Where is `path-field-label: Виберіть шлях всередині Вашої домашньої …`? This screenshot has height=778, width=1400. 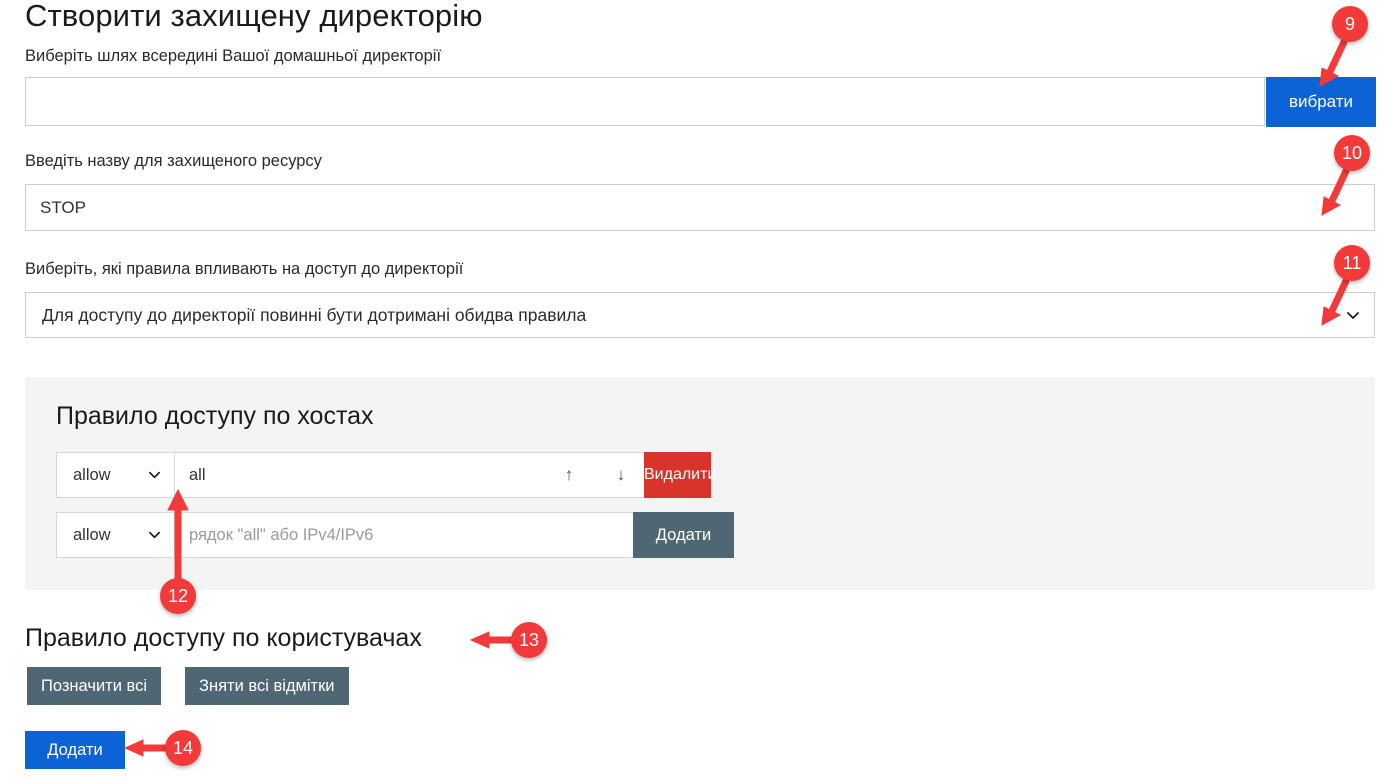
path-field-label: Виберіть шлях всередині Вашої домашньої … is located at coordinates (233, 56).